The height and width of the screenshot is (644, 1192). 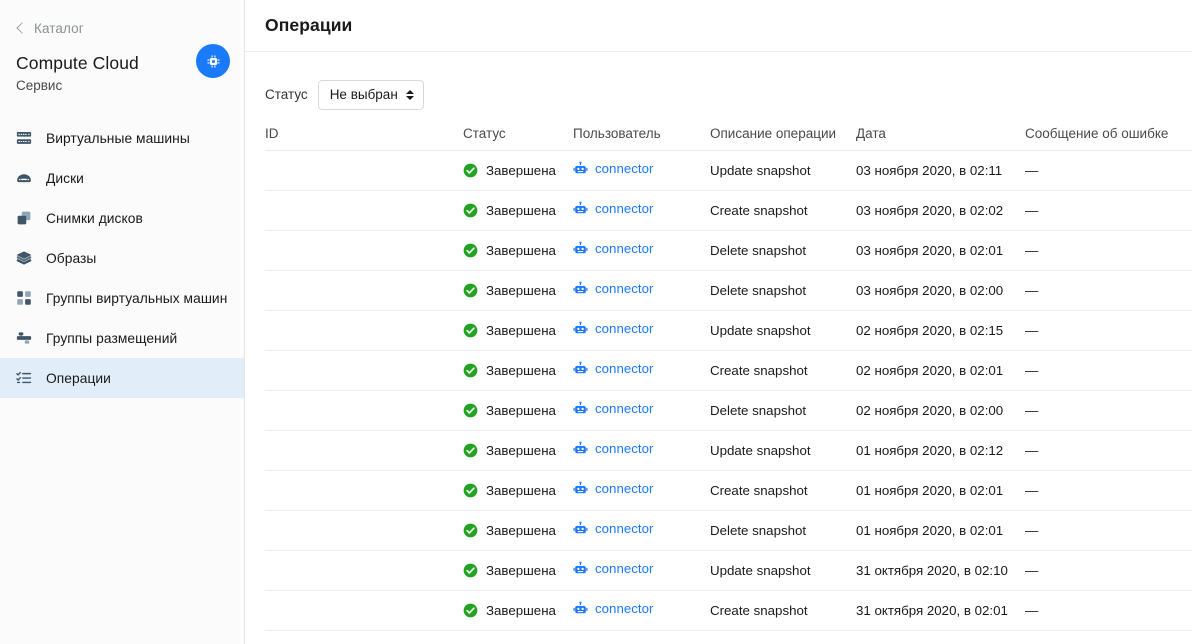 I want to click on sidebar-item-disk-snapshots: Снимки дисков, so click(x=122, y=218).